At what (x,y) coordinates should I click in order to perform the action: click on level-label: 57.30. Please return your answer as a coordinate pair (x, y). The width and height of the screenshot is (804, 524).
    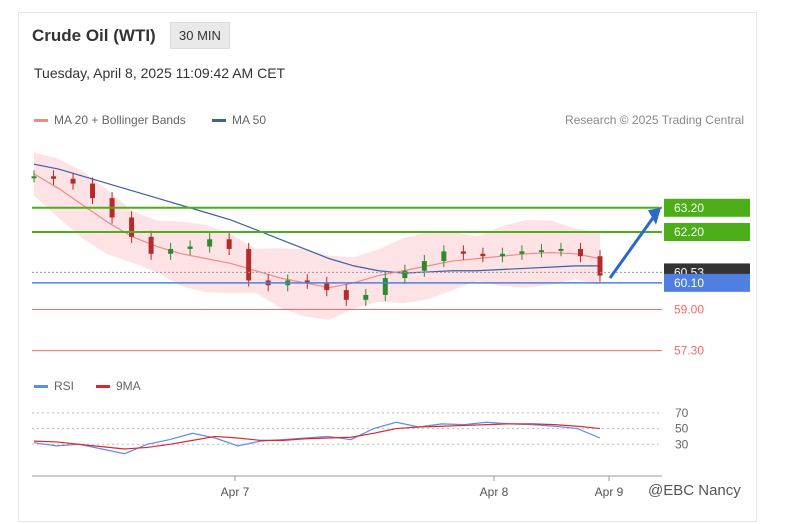
    Looking at the image, I should click on (689, 351).